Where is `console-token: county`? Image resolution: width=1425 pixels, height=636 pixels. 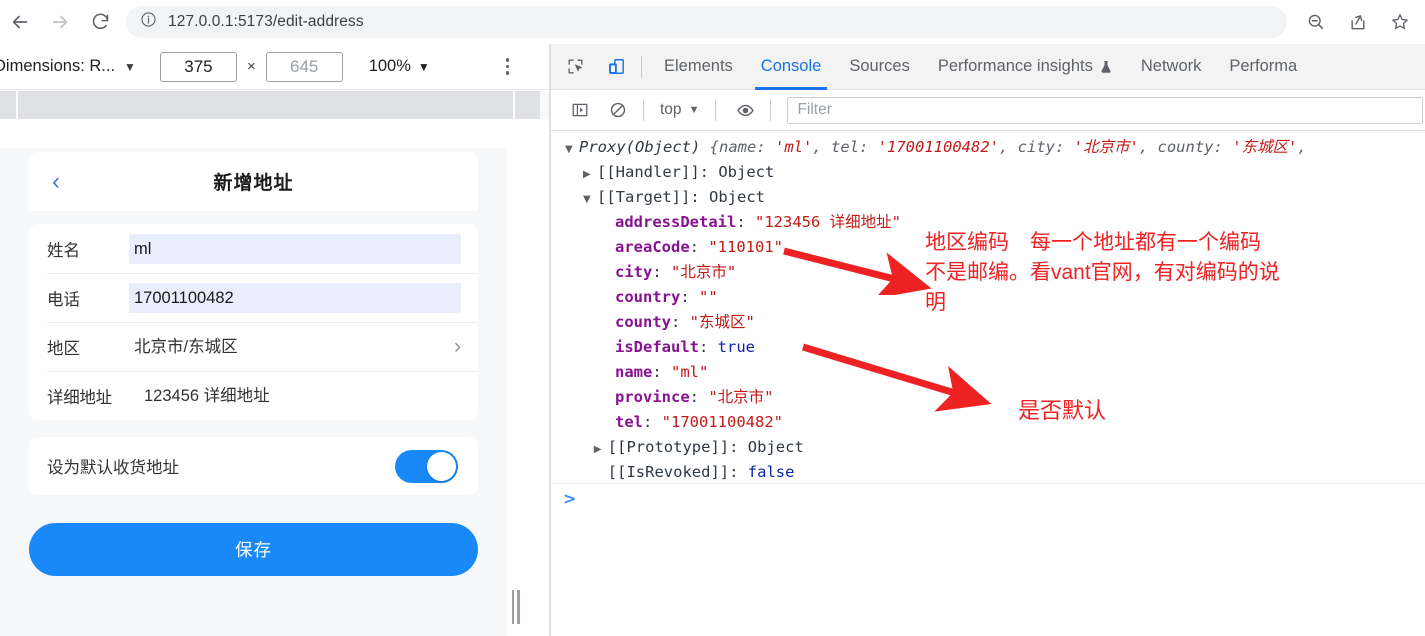
console-token: county is located at coordinates (643, 322).